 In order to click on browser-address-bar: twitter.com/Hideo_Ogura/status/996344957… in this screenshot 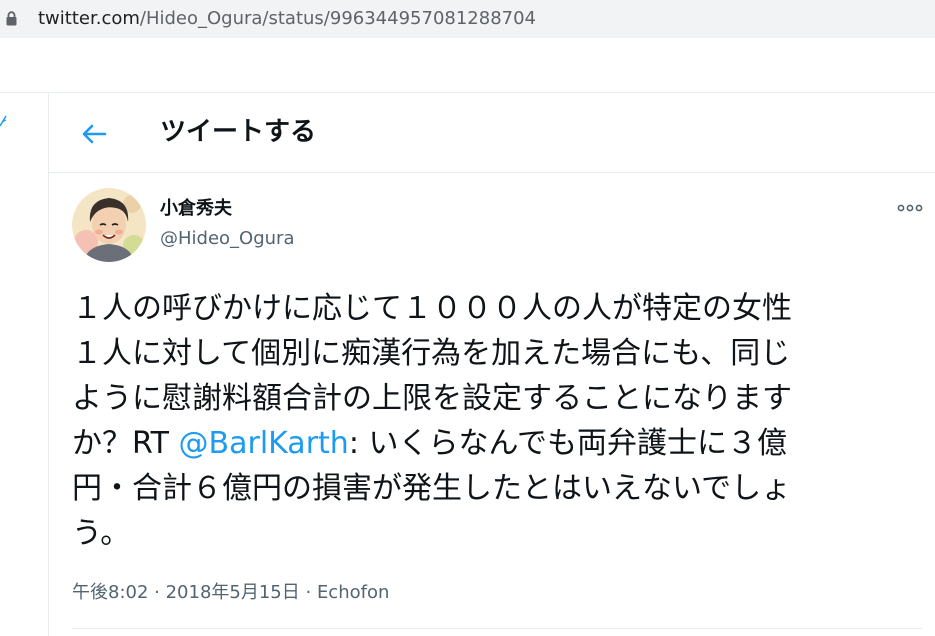, I will do `click(467, 19)`.